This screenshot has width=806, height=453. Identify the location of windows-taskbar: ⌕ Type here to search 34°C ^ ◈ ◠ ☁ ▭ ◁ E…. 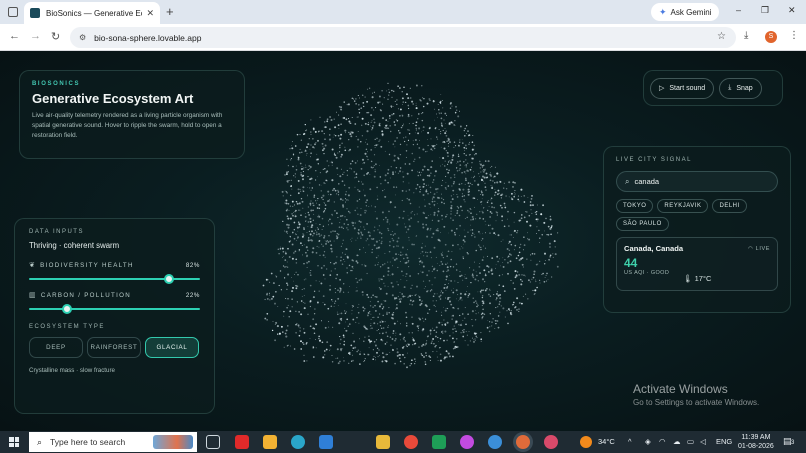
(403, 442).